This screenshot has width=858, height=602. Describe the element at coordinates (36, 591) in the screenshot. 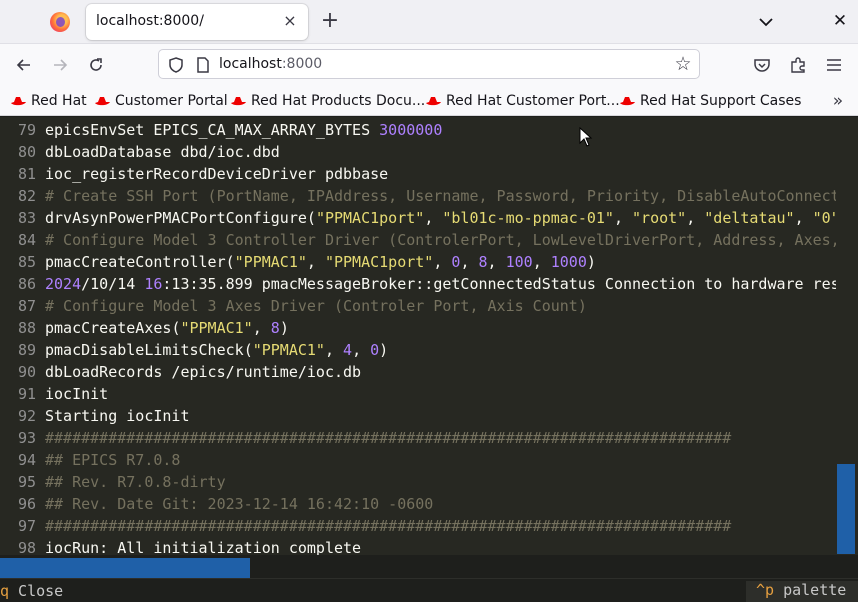

I see `close-label: Close` at that location.